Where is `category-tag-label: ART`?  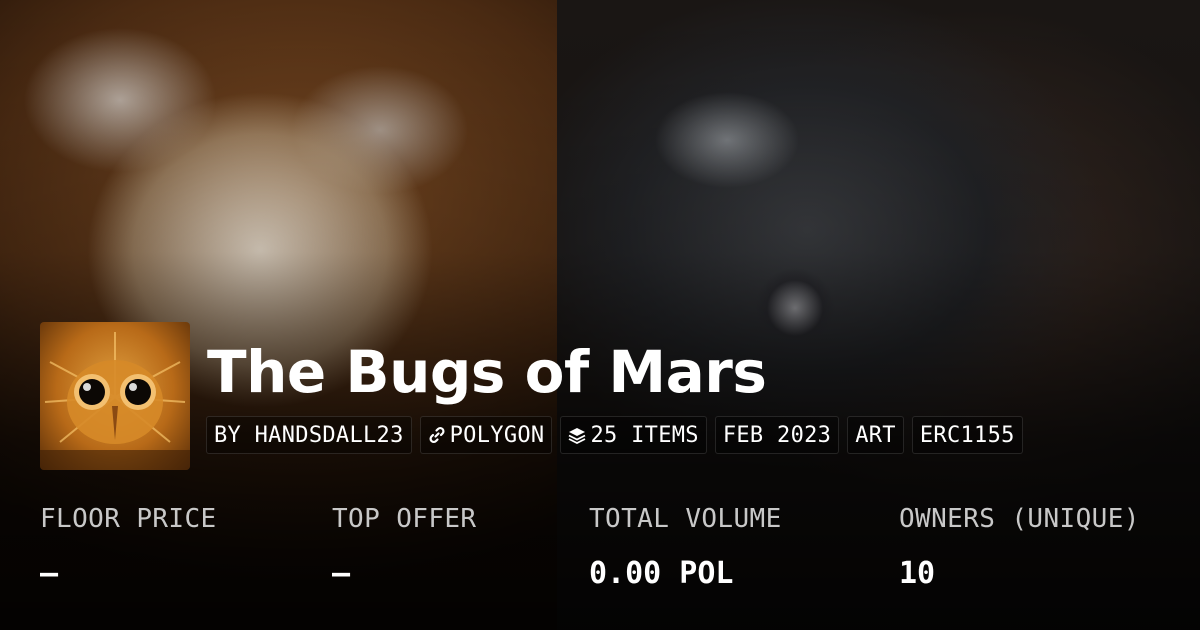
category-tag-label: ART is located at coordinates (875, 435).